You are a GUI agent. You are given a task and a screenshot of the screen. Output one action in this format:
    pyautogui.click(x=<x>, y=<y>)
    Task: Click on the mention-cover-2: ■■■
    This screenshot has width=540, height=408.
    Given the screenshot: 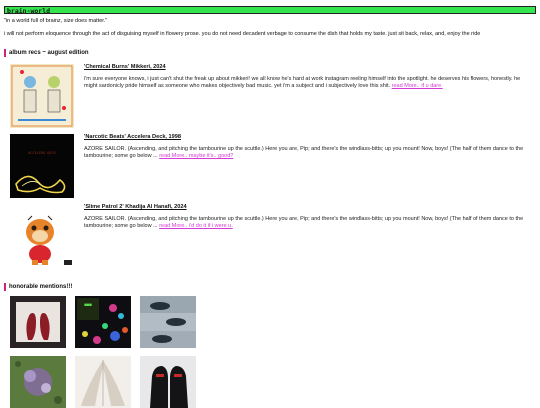 What is the action you would take?
    pyautogui.click(x=103, y=322)
    